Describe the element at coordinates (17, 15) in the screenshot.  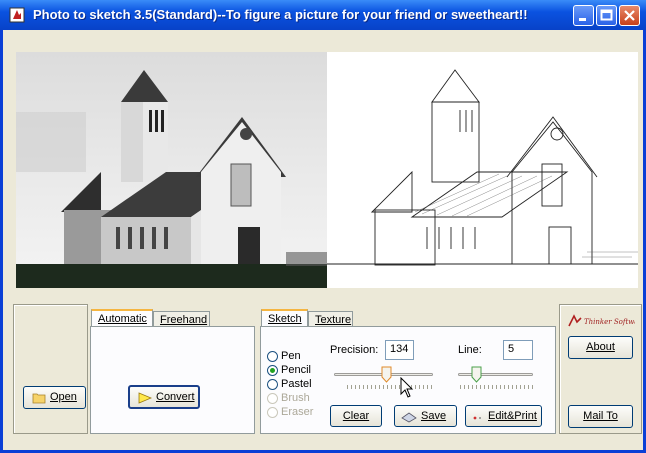
I see `app-icon` at that location.